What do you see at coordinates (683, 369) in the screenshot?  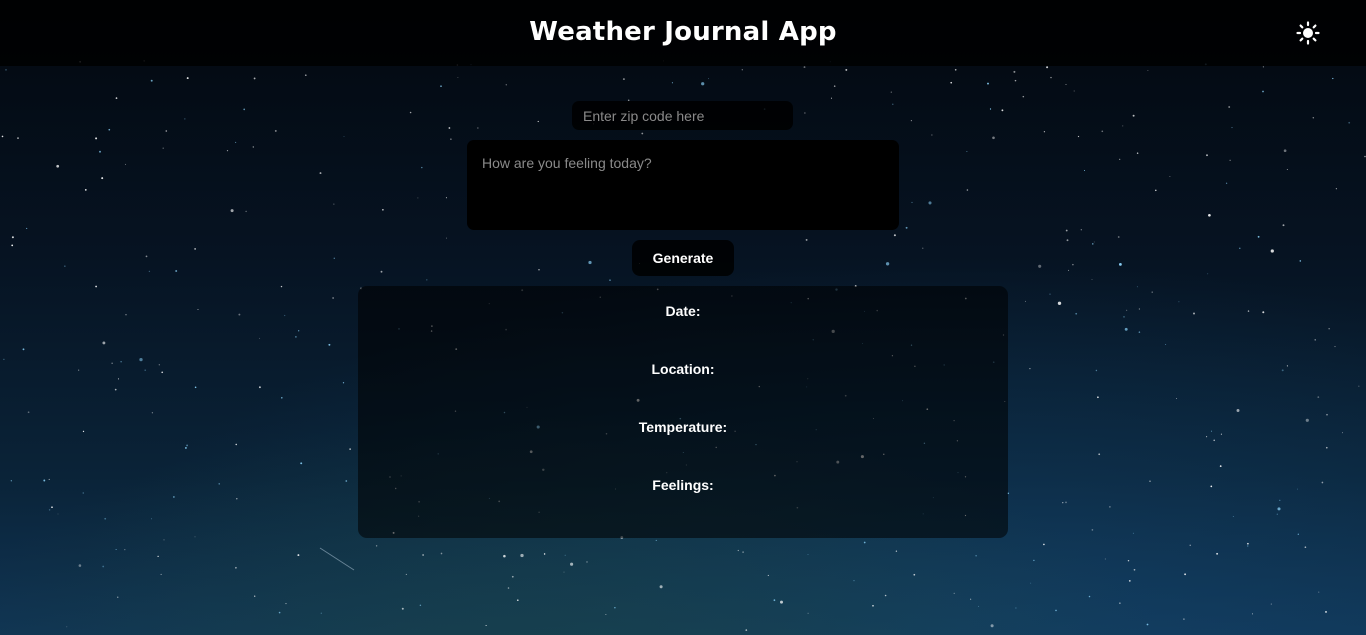 I see `location-label: Location:` at bounding box center [683, 369].